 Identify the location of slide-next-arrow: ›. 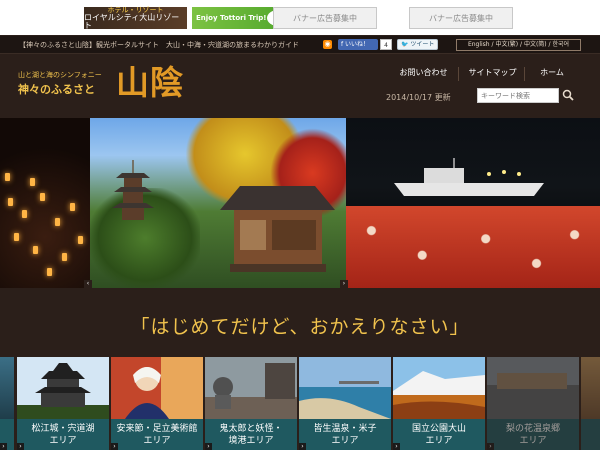
(344, 284).